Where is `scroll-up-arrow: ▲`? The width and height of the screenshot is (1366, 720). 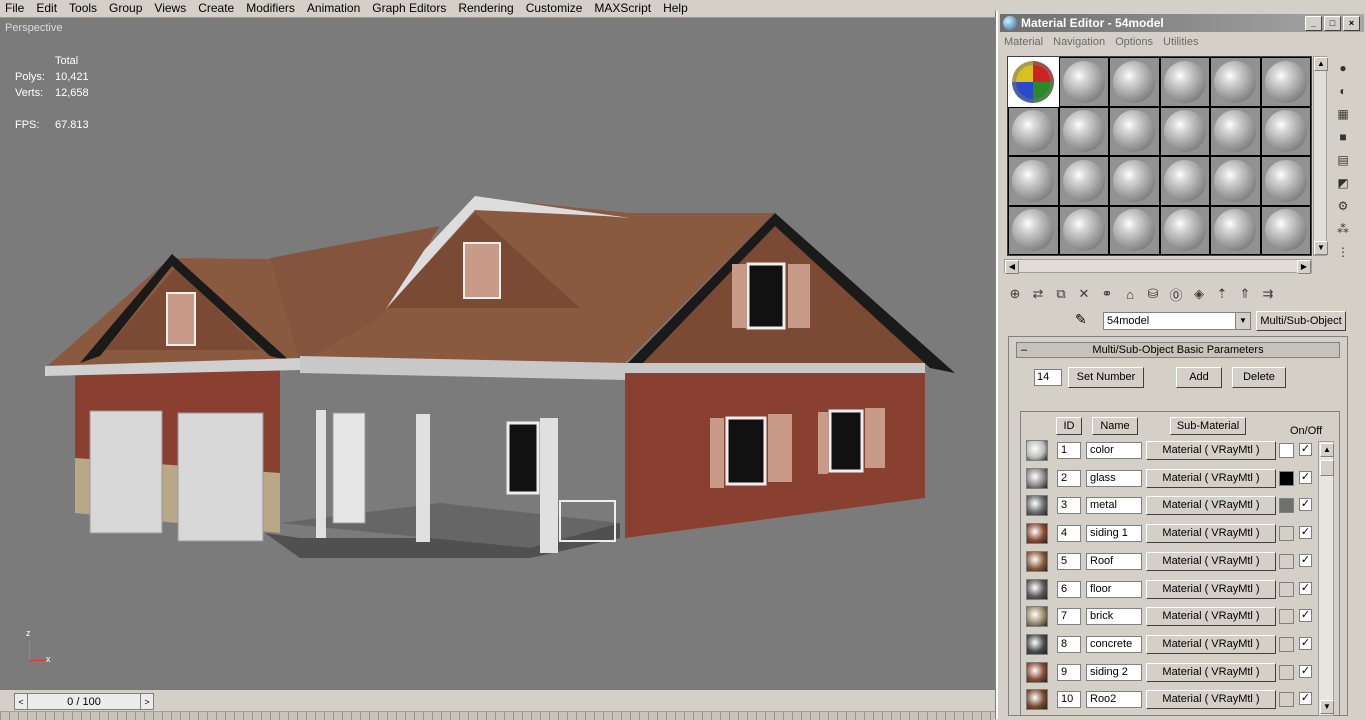
scroll-up-arrow: ▲ is located at coordinates (1321, 64).